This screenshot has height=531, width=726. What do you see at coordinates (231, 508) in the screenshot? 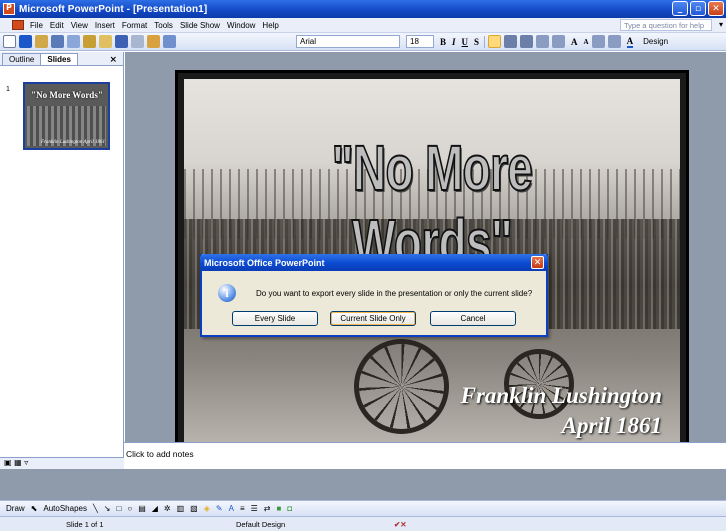
I see `font-color-draw-icon: A` at bounding box center [231, 508].